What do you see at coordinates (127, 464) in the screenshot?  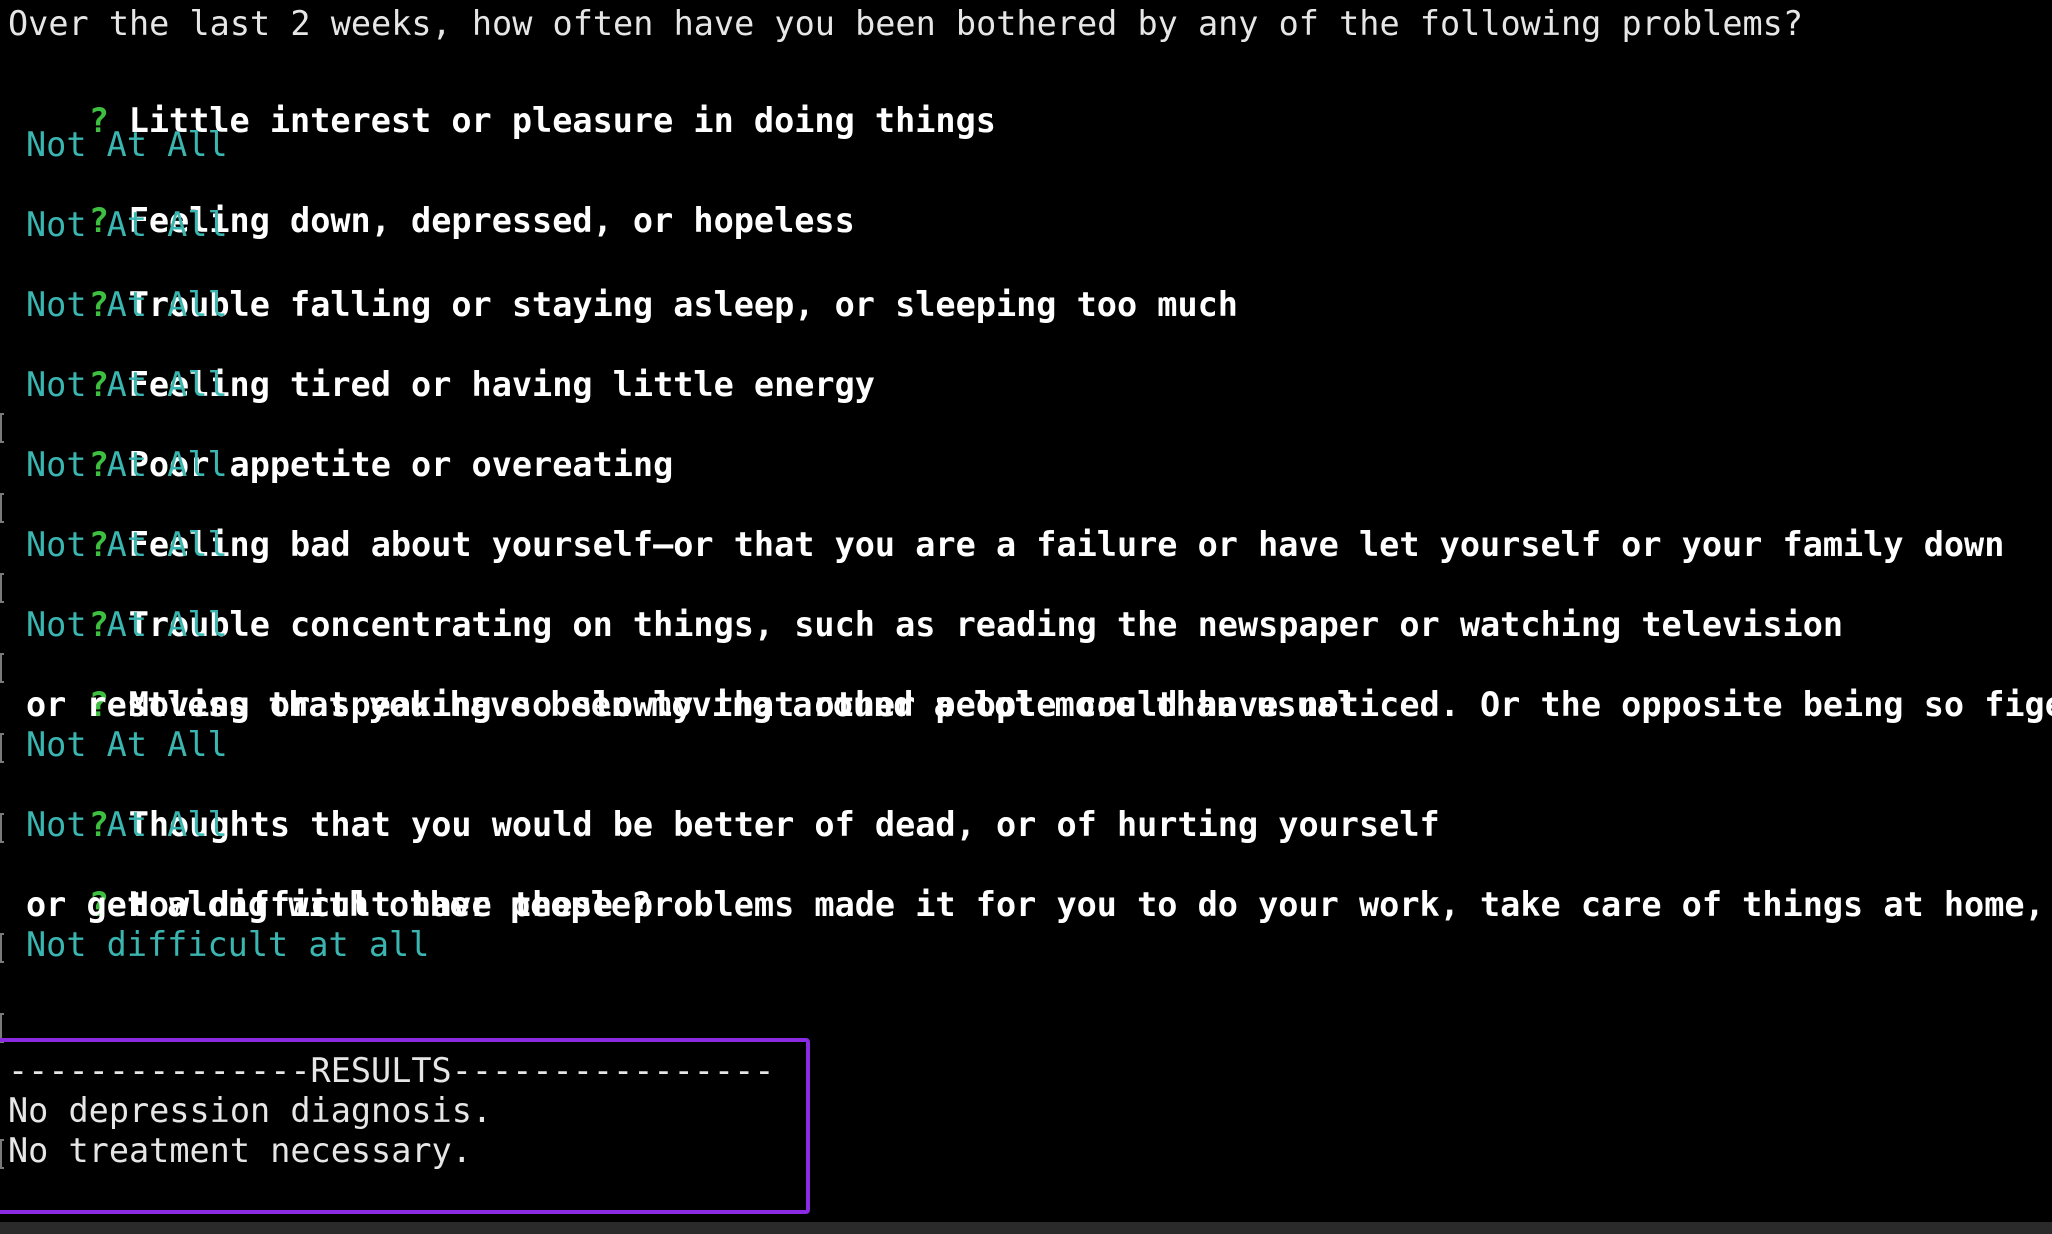 I see `answer-5: Not At All` at bounding box center [127, 464].